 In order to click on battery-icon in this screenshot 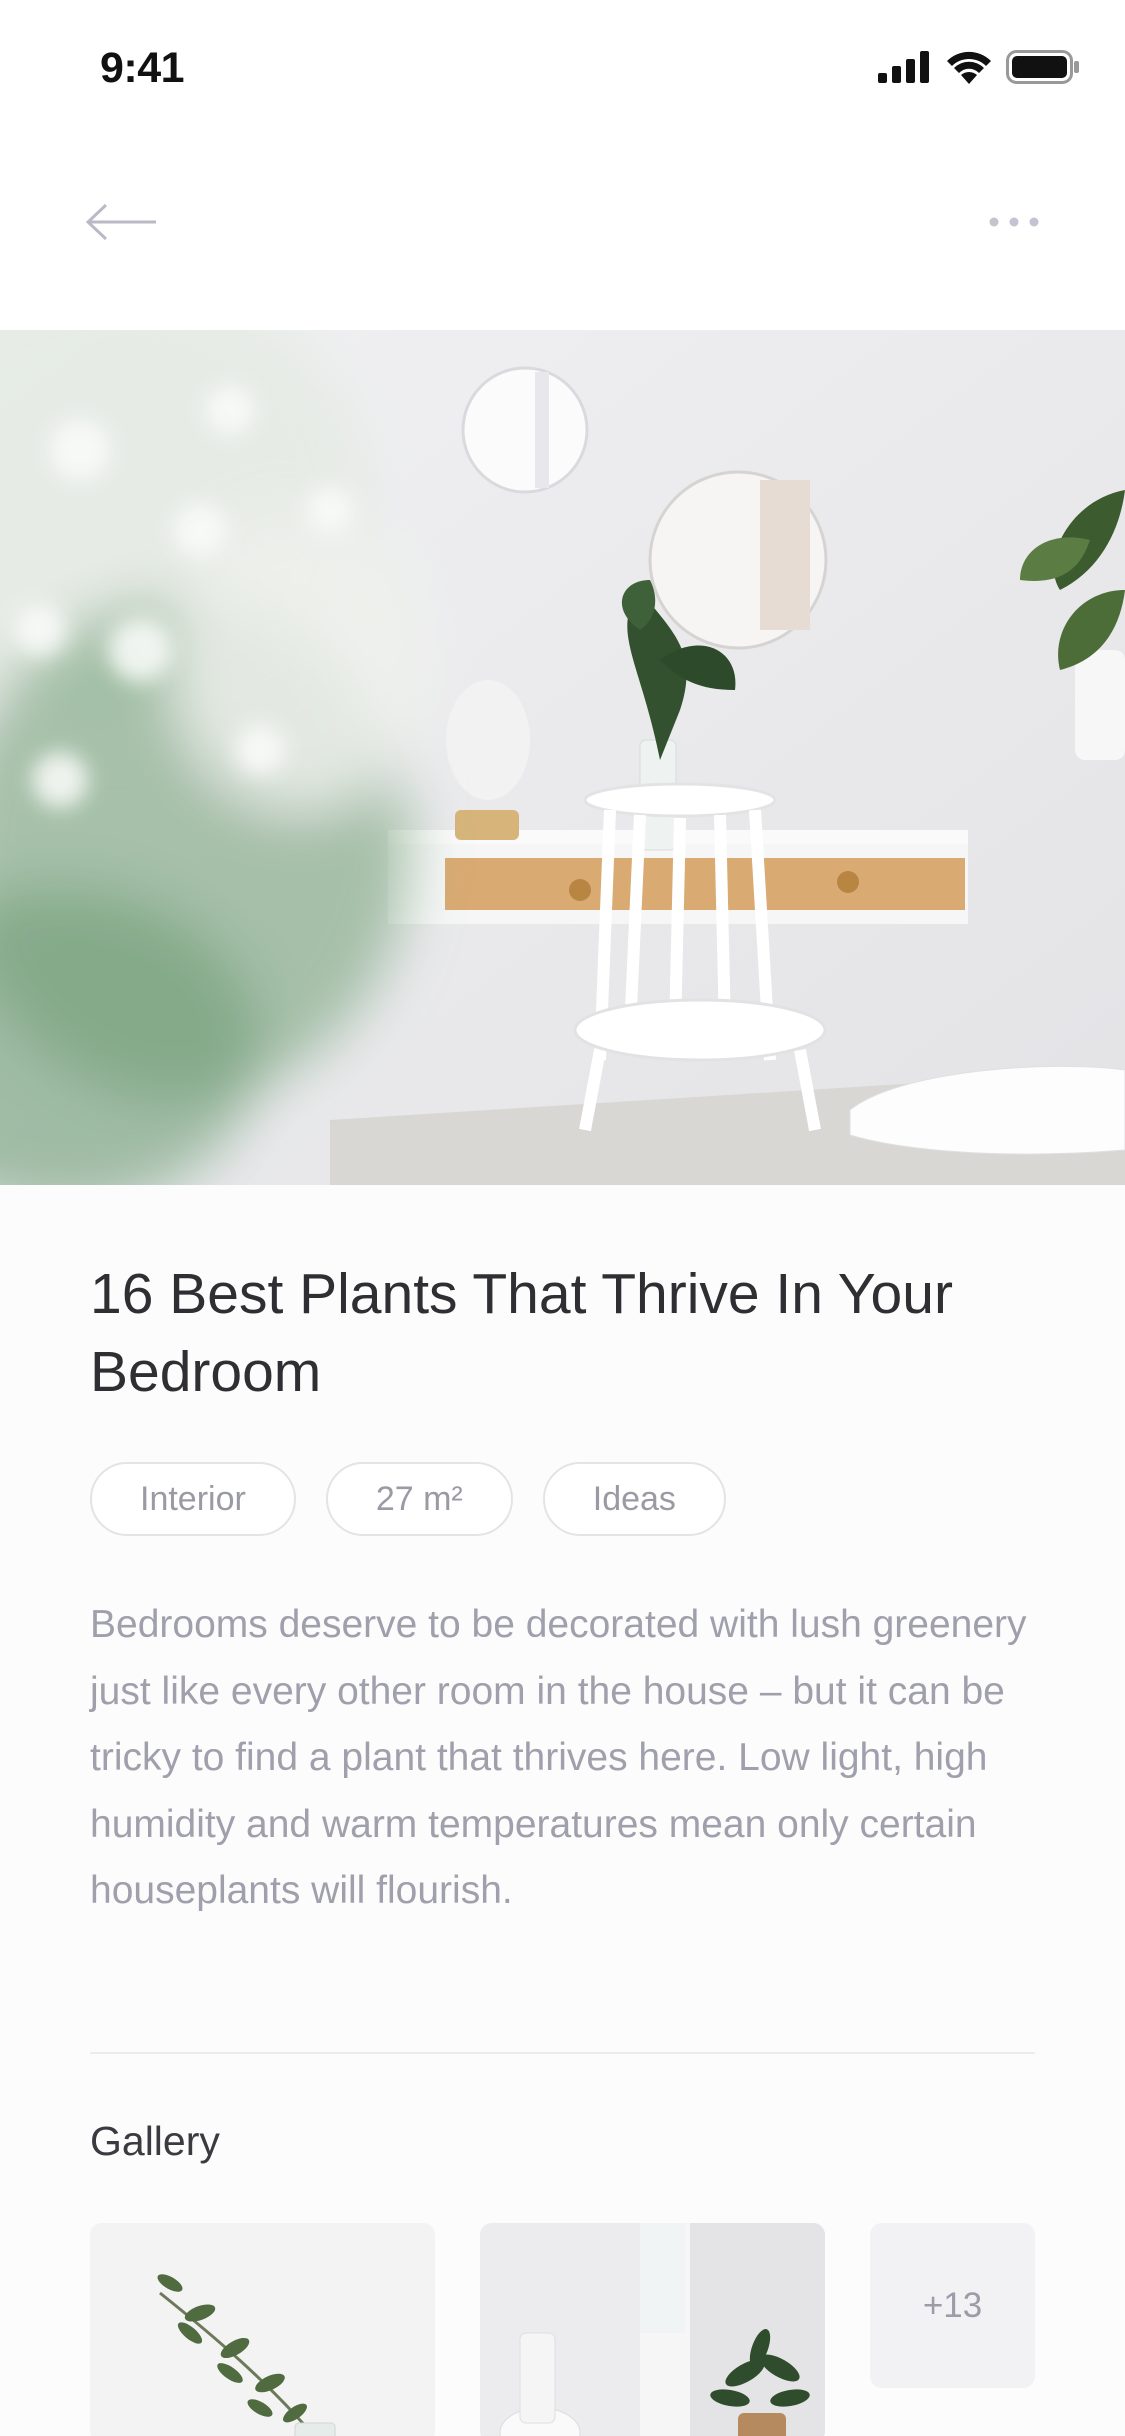, I will do `click(1042, 67)`.